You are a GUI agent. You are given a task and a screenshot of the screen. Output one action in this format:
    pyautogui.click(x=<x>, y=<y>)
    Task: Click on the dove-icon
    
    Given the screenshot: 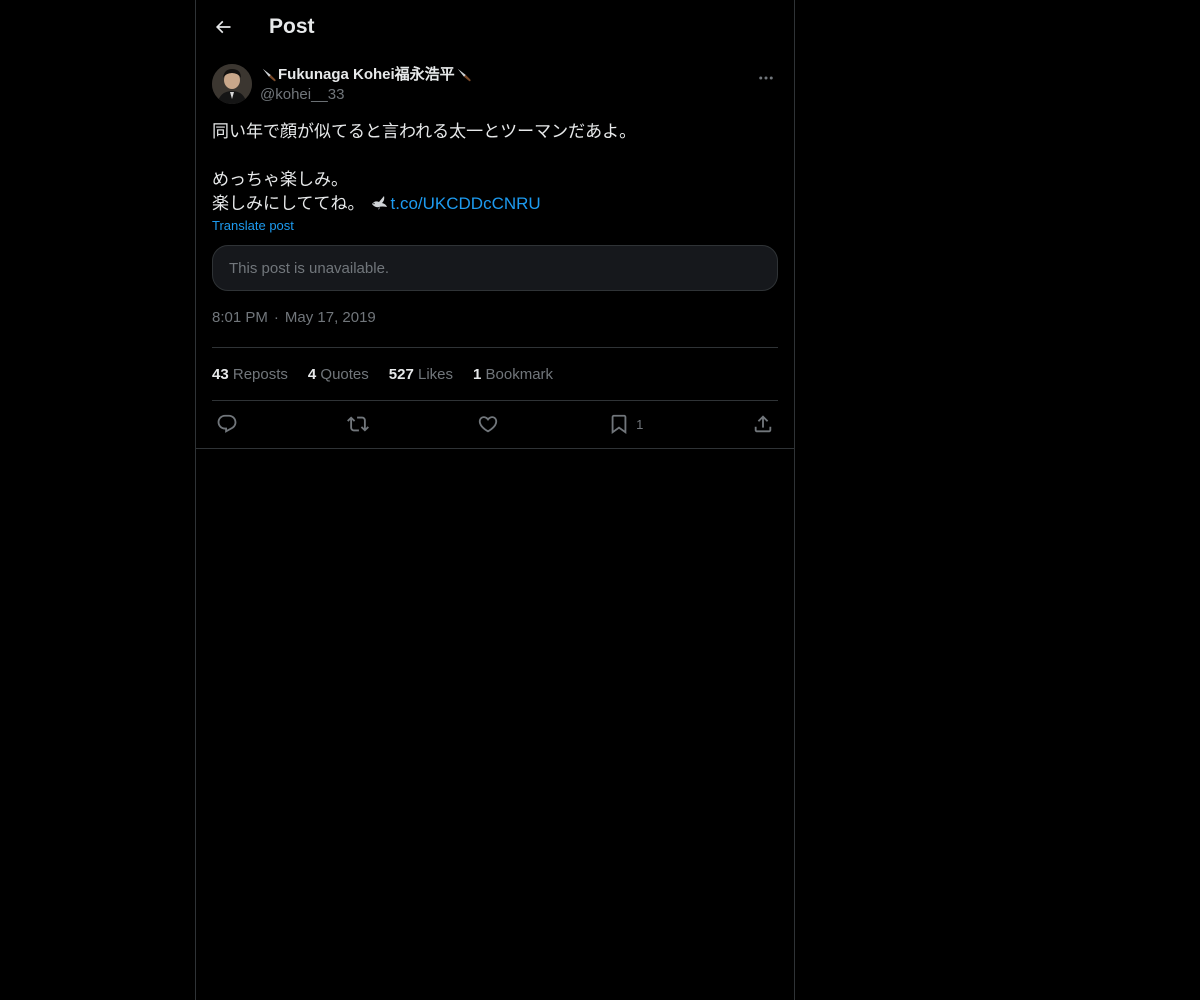 What is the action you would take?
    pyautogui.click(x=379, y=203)
    